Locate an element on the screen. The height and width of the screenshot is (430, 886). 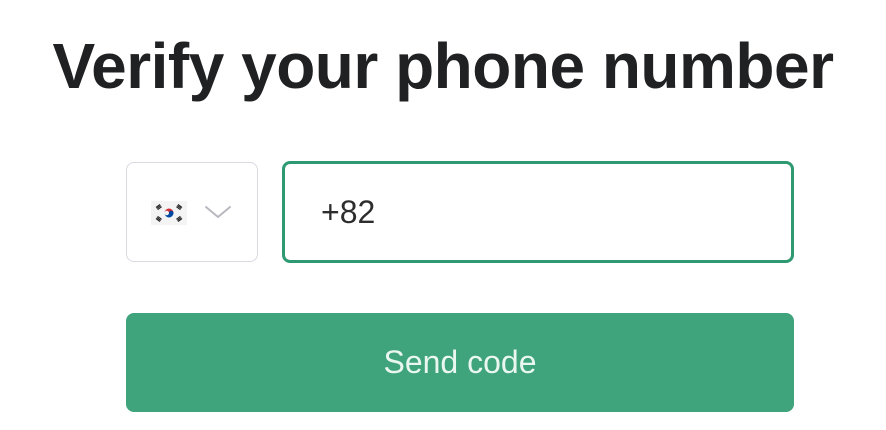
country-code-select is located at coordinates (192, 212).